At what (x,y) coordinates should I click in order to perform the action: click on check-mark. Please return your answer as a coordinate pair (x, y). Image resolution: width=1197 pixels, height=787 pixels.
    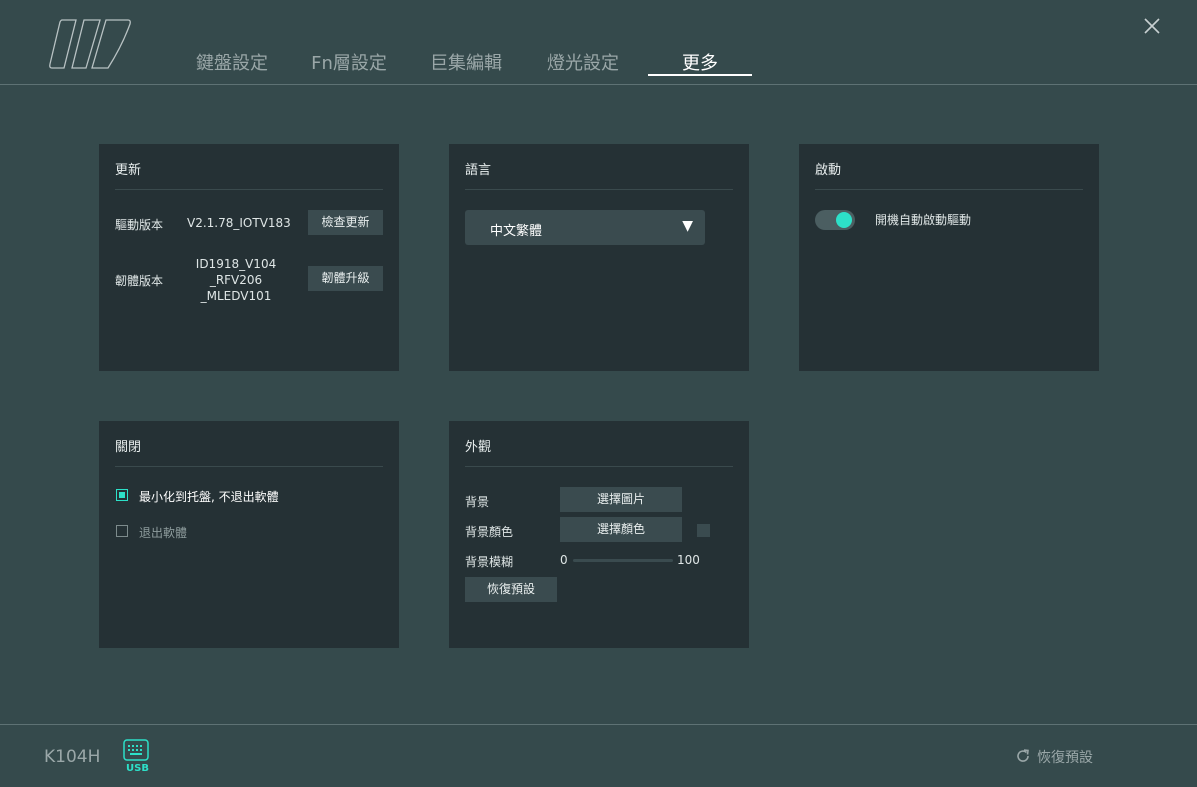
    Looking at the image, I should click on (122, 495).